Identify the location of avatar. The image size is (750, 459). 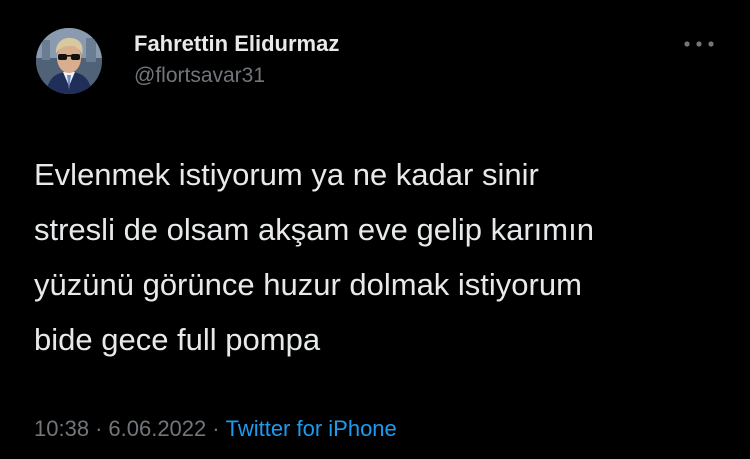
(69, 61).